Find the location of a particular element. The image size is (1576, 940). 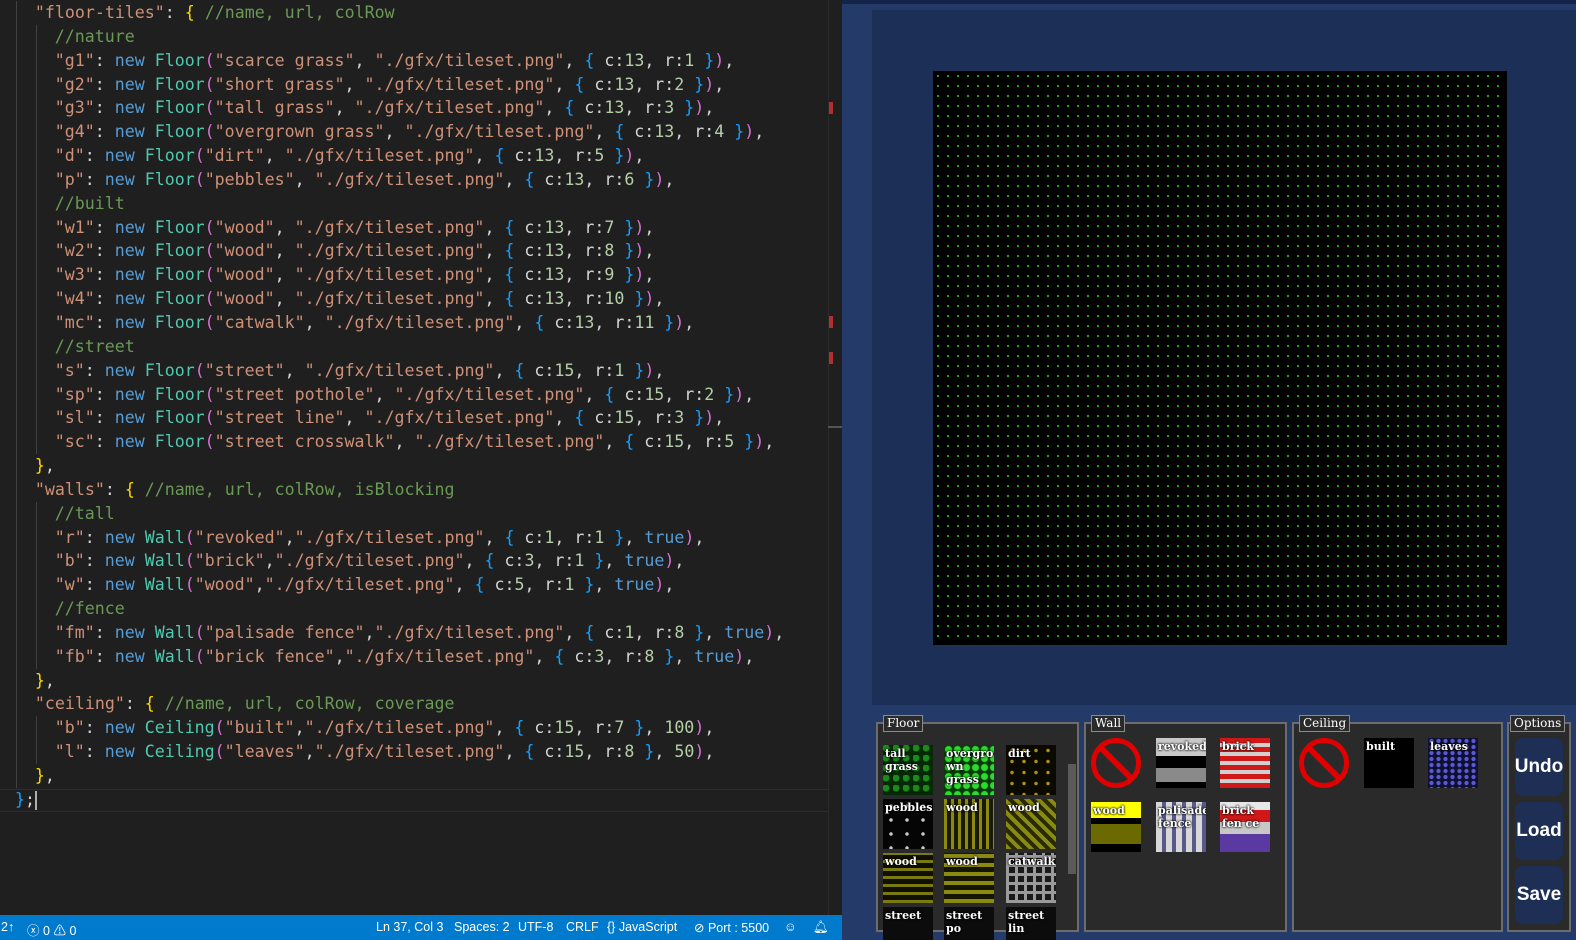

floor-tile: dirt is located at coordinates (1031, 770).